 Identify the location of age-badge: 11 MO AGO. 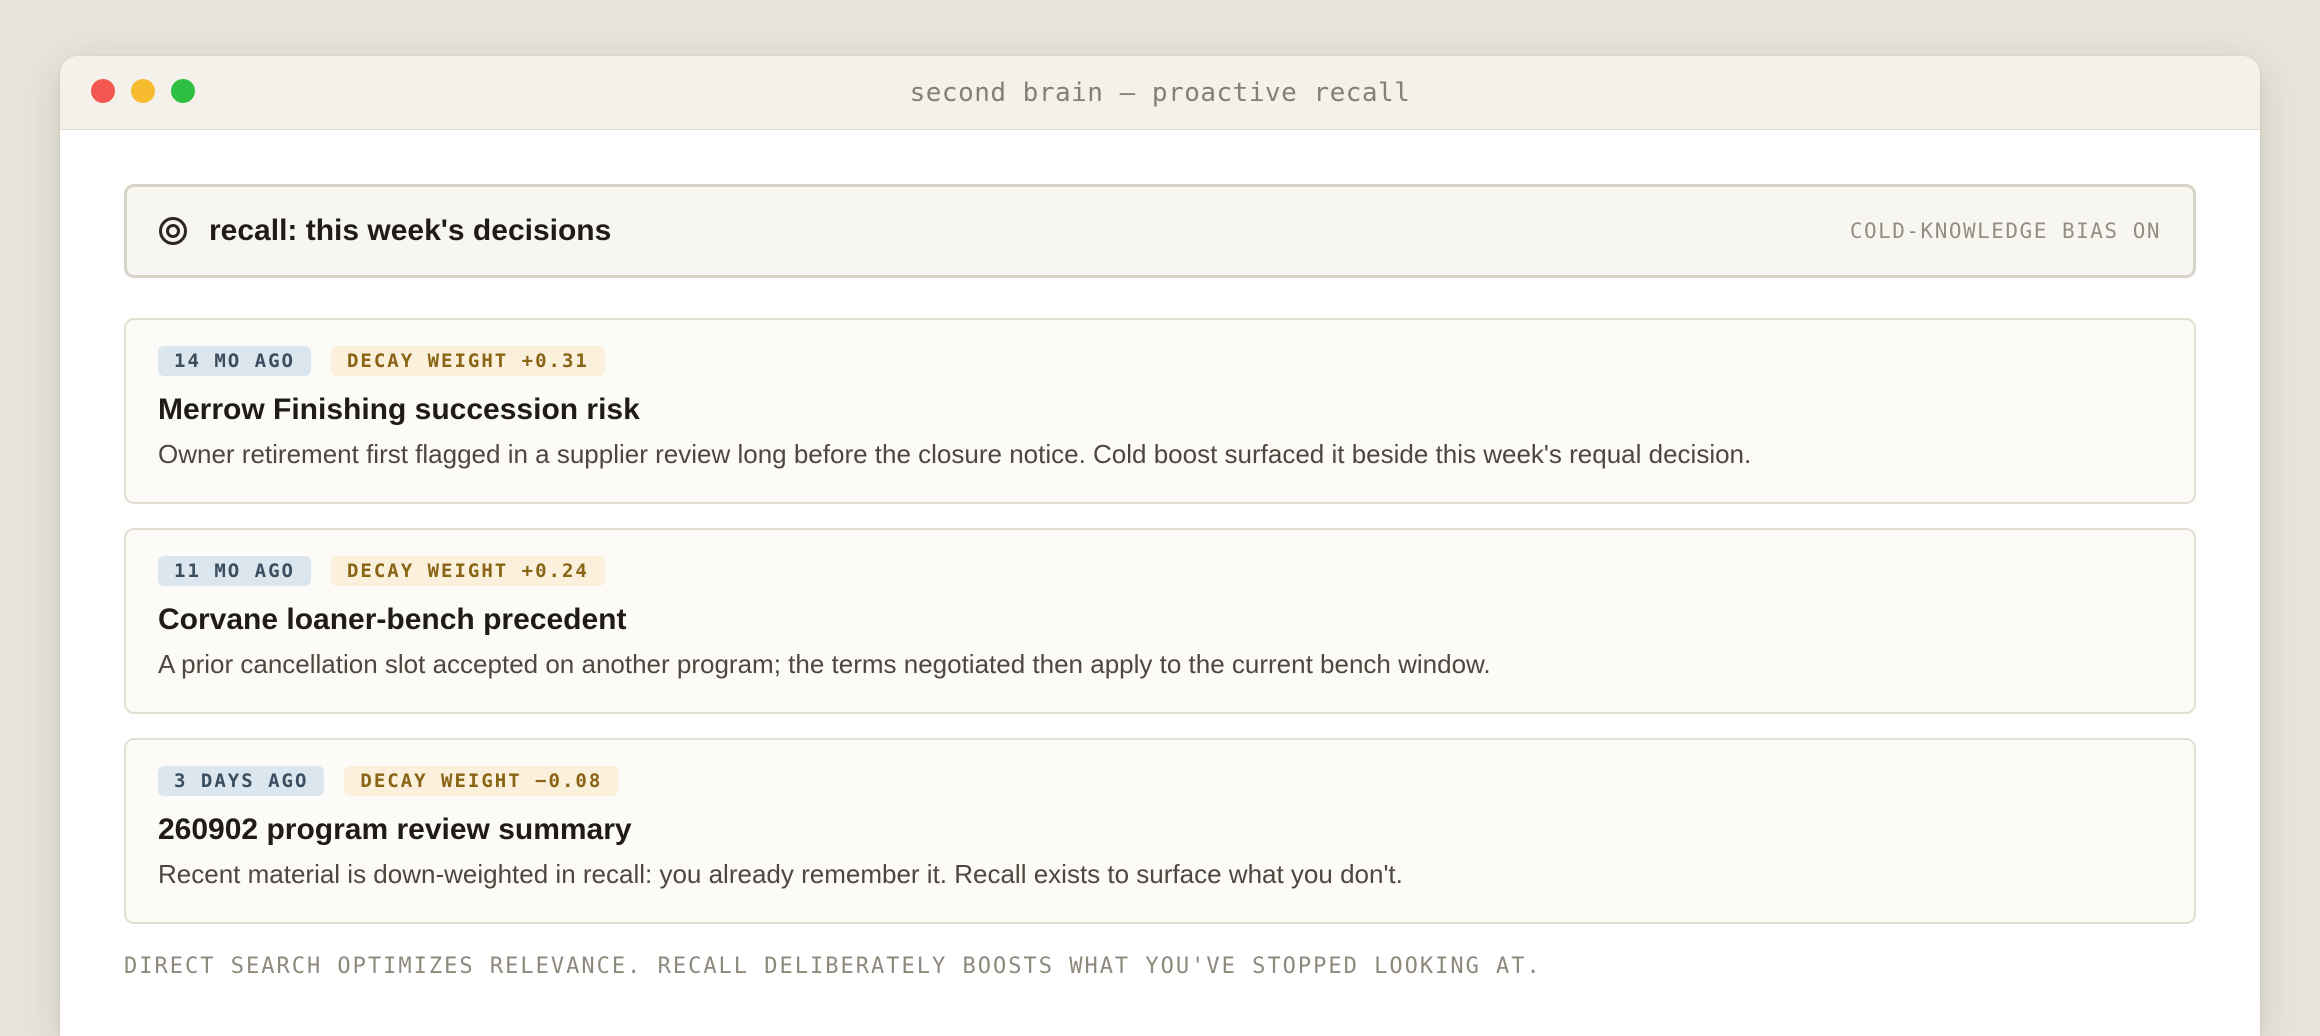
(234, 571).